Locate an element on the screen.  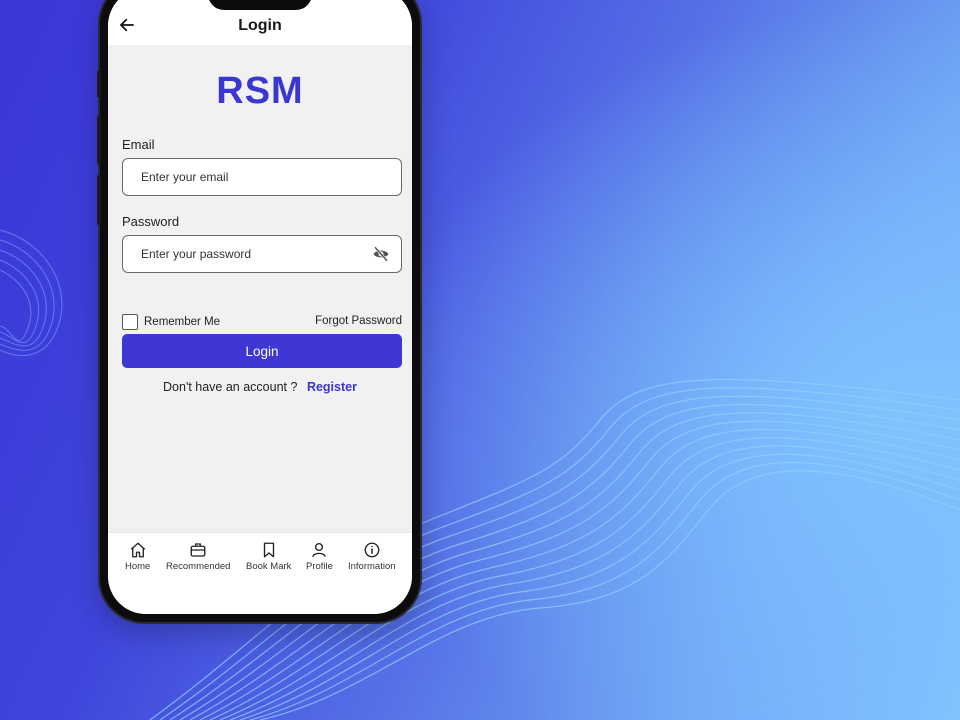
email-field-box is located at coordinates (262, 177).